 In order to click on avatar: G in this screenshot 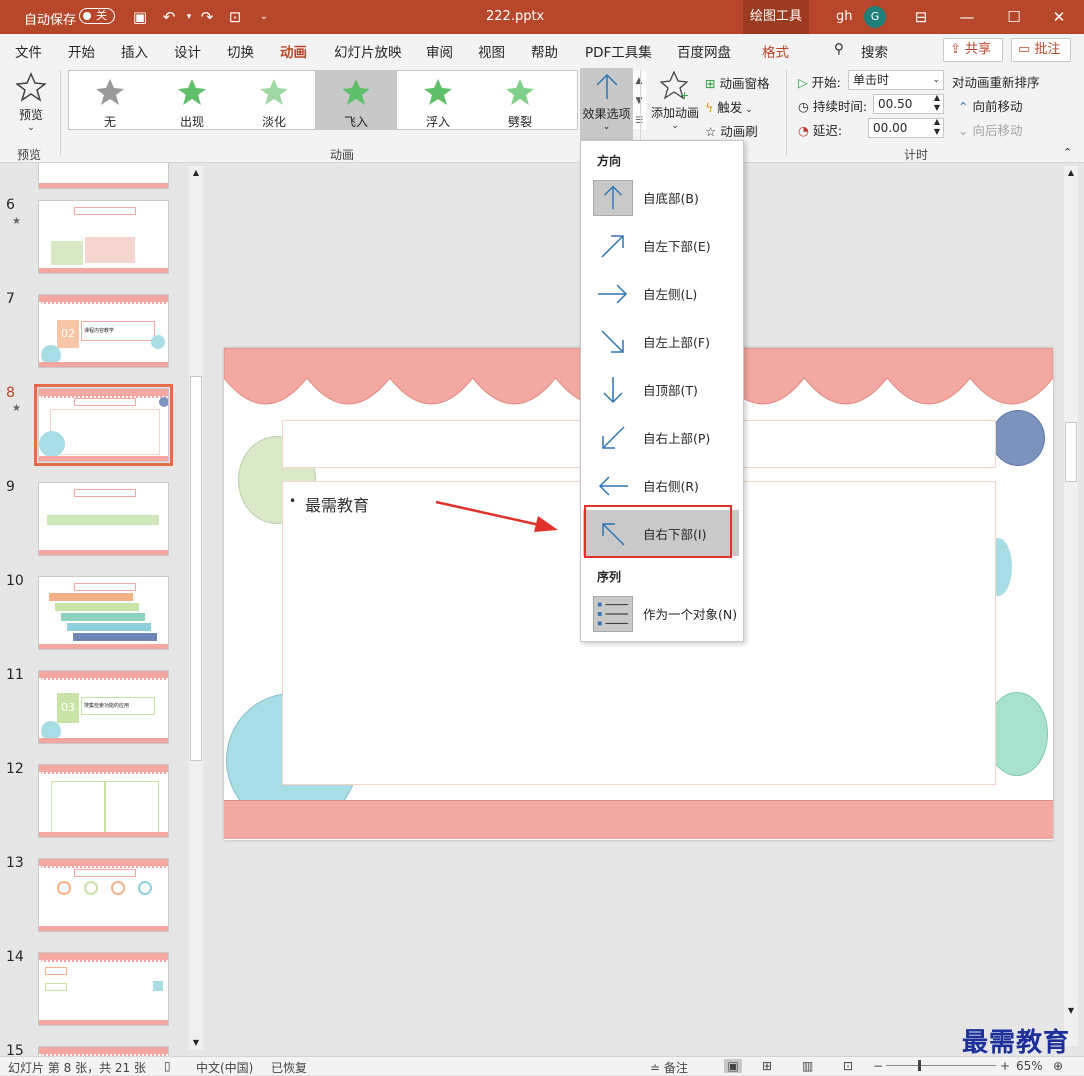, I will do `click(875, 17)`.